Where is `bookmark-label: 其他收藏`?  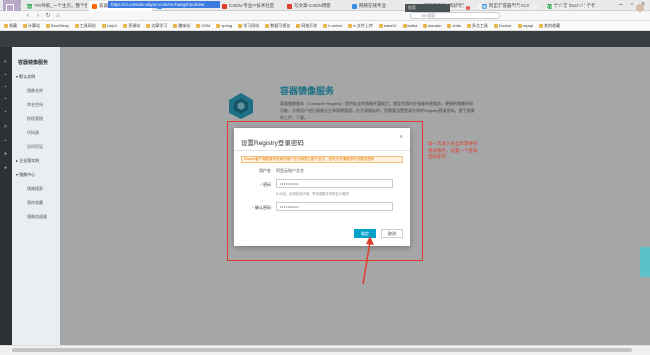 bookmark-label: 其他收藏 is located at coordinates (552, 25).